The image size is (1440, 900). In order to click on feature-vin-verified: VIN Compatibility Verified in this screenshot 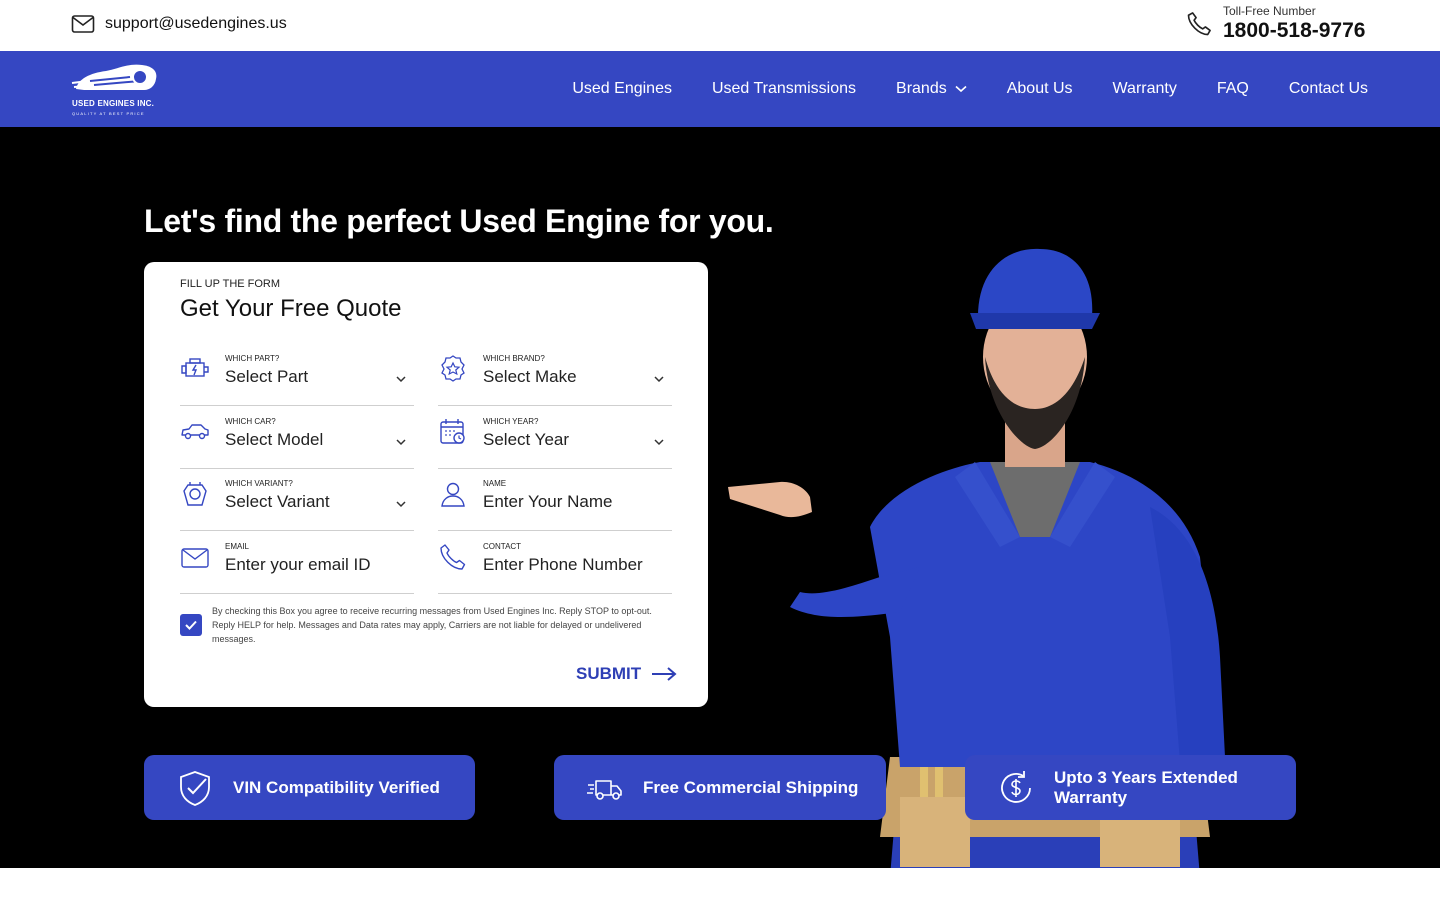, I will do `click(309, 787)`.